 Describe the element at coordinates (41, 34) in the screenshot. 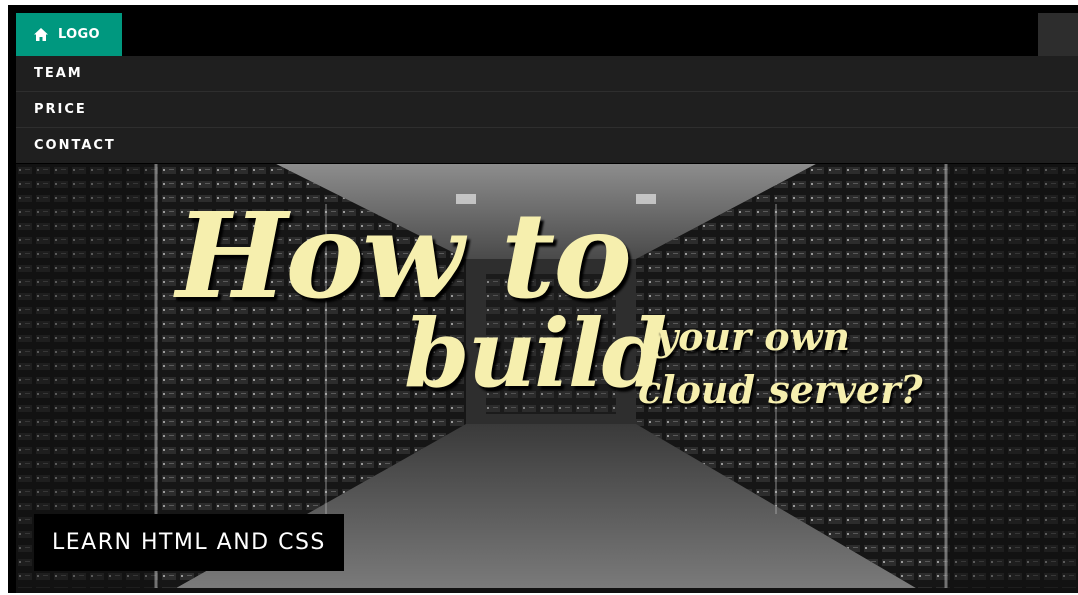

I see `home-icon` at that location.